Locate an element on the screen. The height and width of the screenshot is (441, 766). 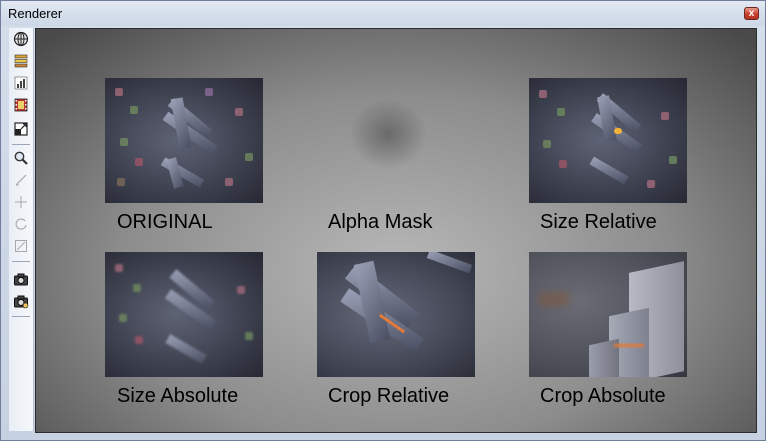
tile-label: Size Relative is located at coordinates (598, 222).